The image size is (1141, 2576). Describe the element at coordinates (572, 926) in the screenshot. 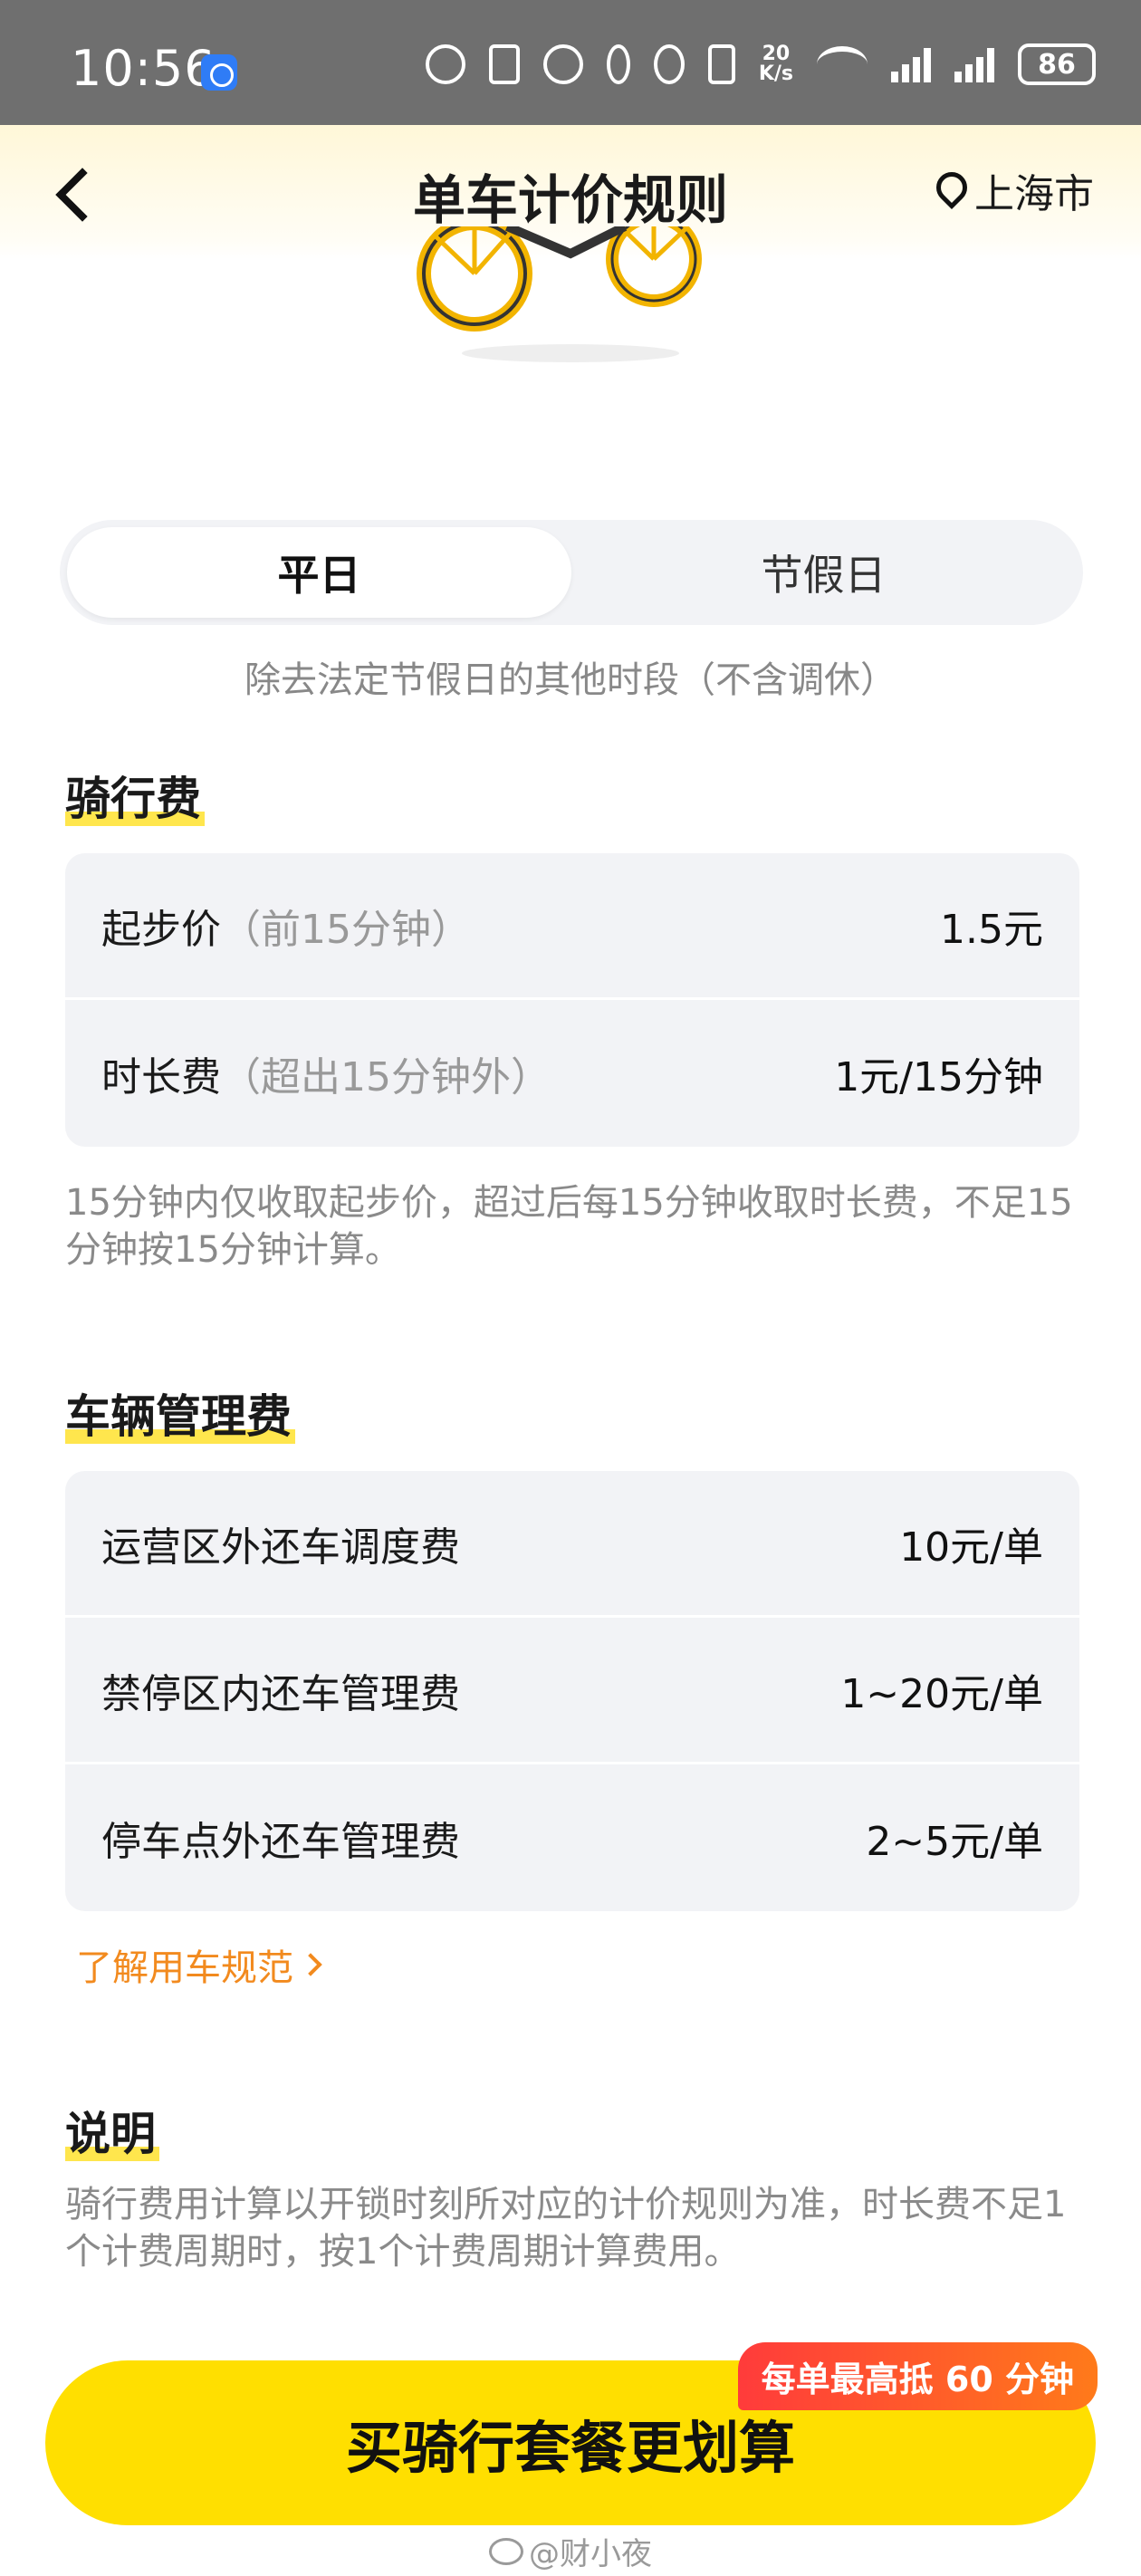

I see `table-row: 起步价（前15分钟） 1.5元` at that location.